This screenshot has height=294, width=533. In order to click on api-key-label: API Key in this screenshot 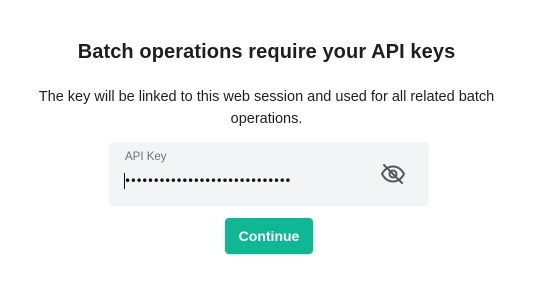, I will do `click(146, 157)`.